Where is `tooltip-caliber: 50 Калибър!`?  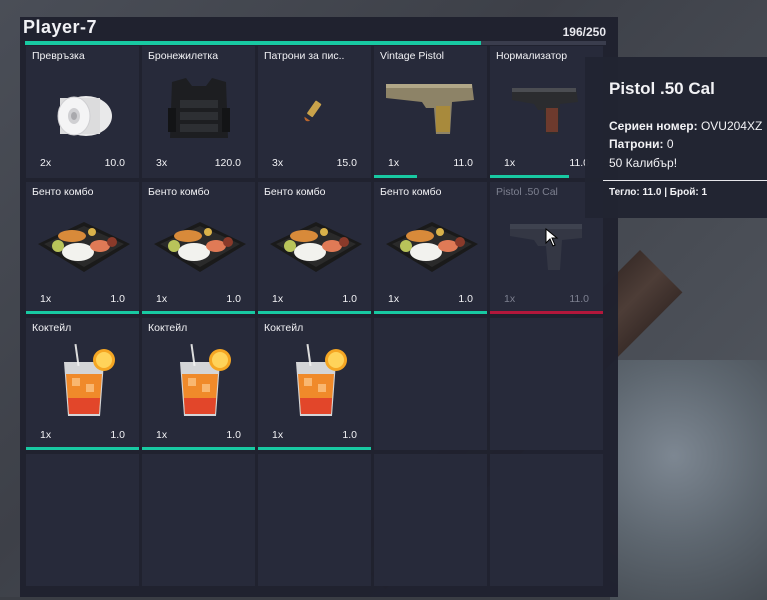 tooltip-caliber: 50 Калибър! is located at coordinates (643, 163).